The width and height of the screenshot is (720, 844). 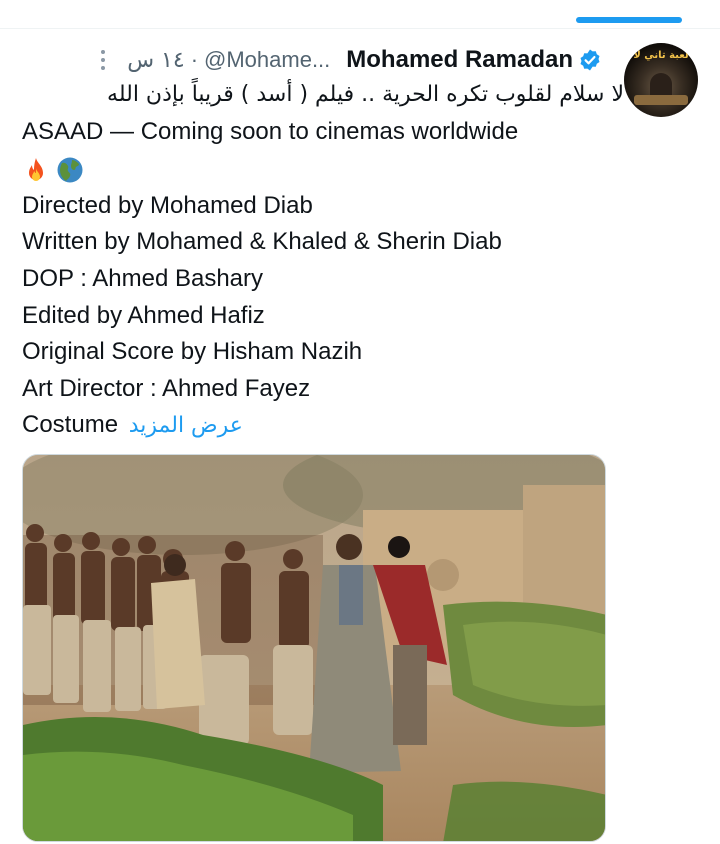 What do you see at coordinates (156, 60) in the screenshot?
I see `tweet-time: ١٤ س` at bounding box center [156, 60].